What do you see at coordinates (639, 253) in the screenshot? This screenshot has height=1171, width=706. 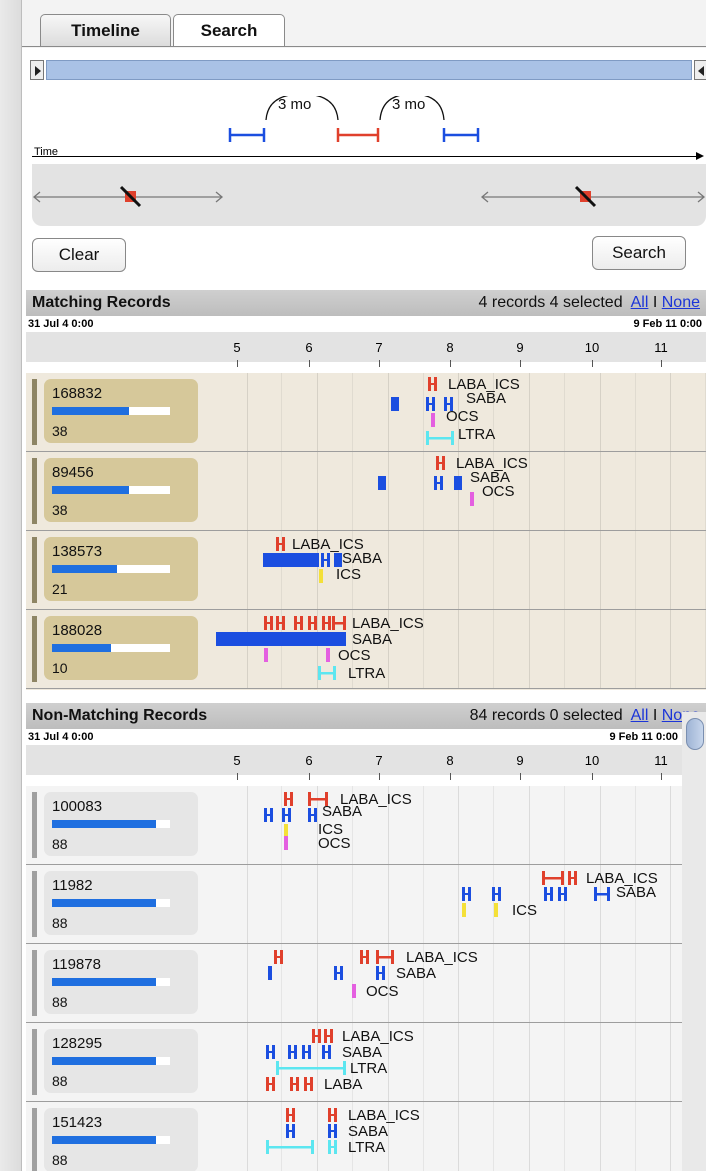 I see `search-button: Search` at bounding box center [639, 253].